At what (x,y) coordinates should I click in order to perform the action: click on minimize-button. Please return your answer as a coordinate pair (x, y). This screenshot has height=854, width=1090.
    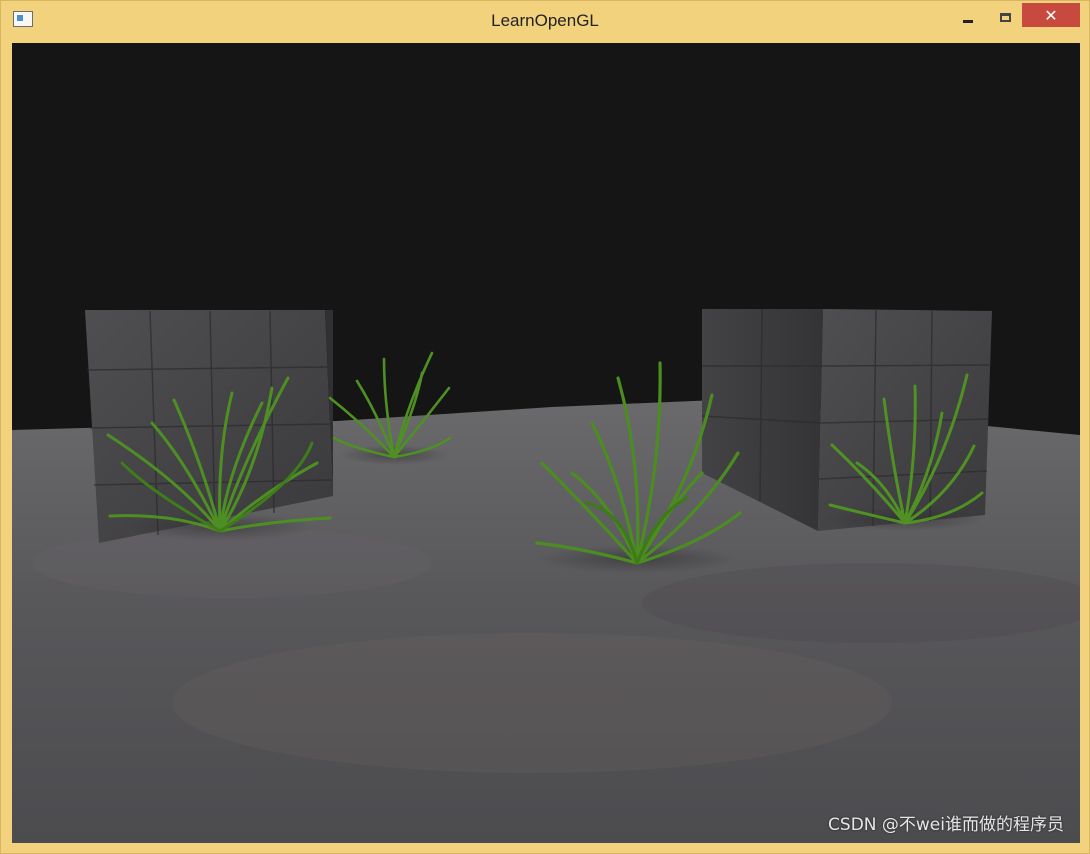
    Looking at the image, I should click on (968, 17).